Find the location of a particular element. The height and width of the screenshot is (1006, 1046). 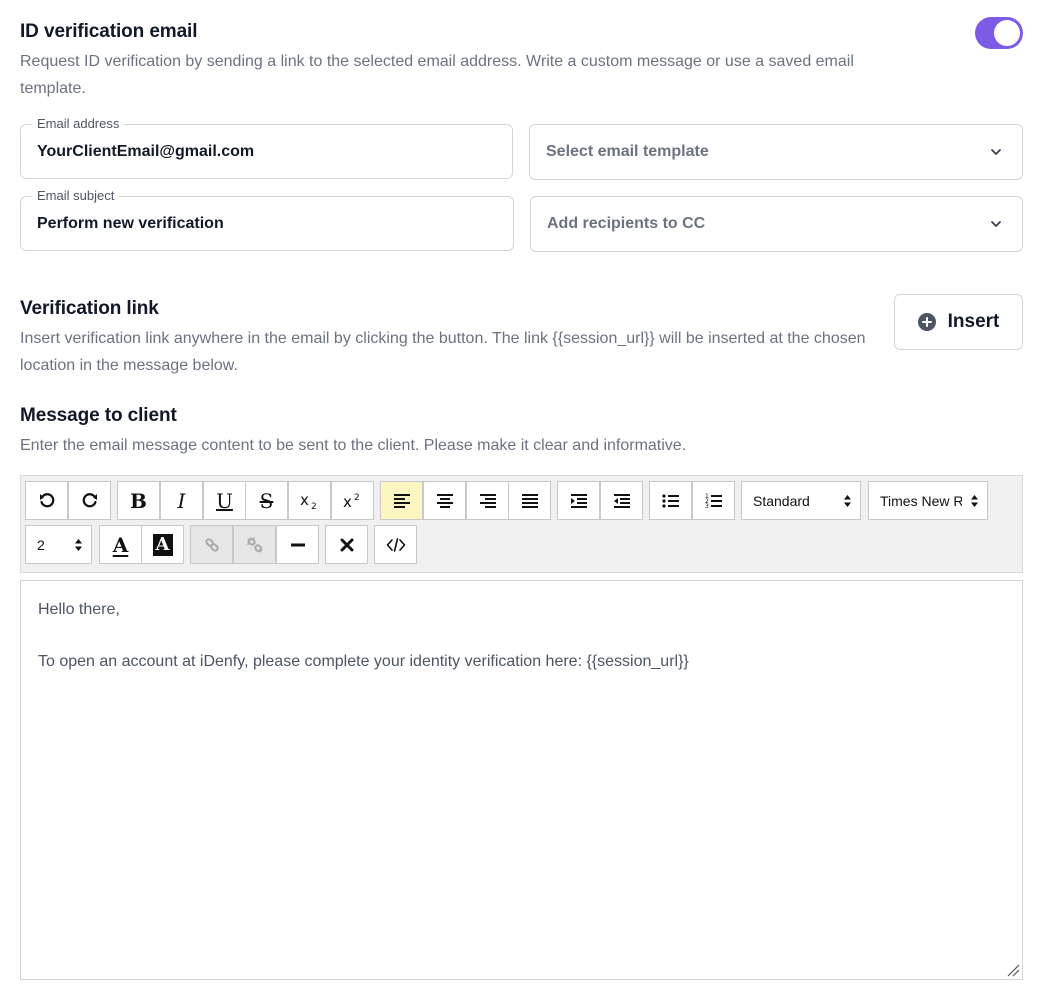

font-family-select-value: Times New Roman is located at coordinates (921, 500).